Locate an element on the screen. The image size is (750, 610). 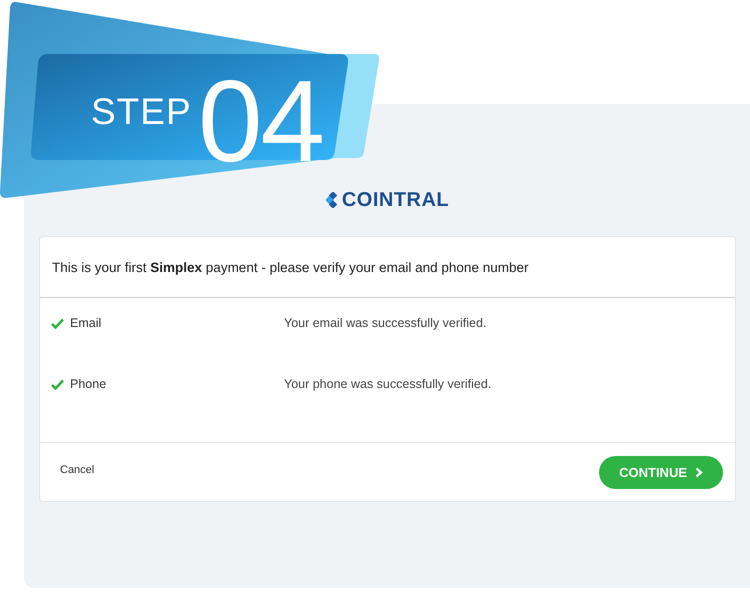
status-message: Your email was successfully verified. is located at coordinates (385, 323).